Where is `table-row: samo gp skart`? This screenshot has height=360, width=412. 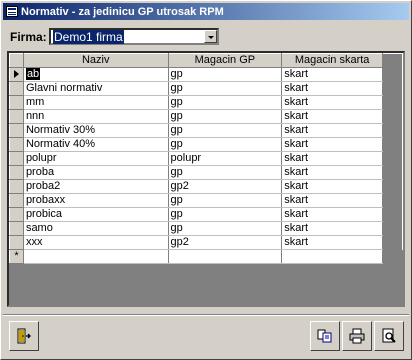 table-row: samo gp skart is located at coordinates (206, 228).